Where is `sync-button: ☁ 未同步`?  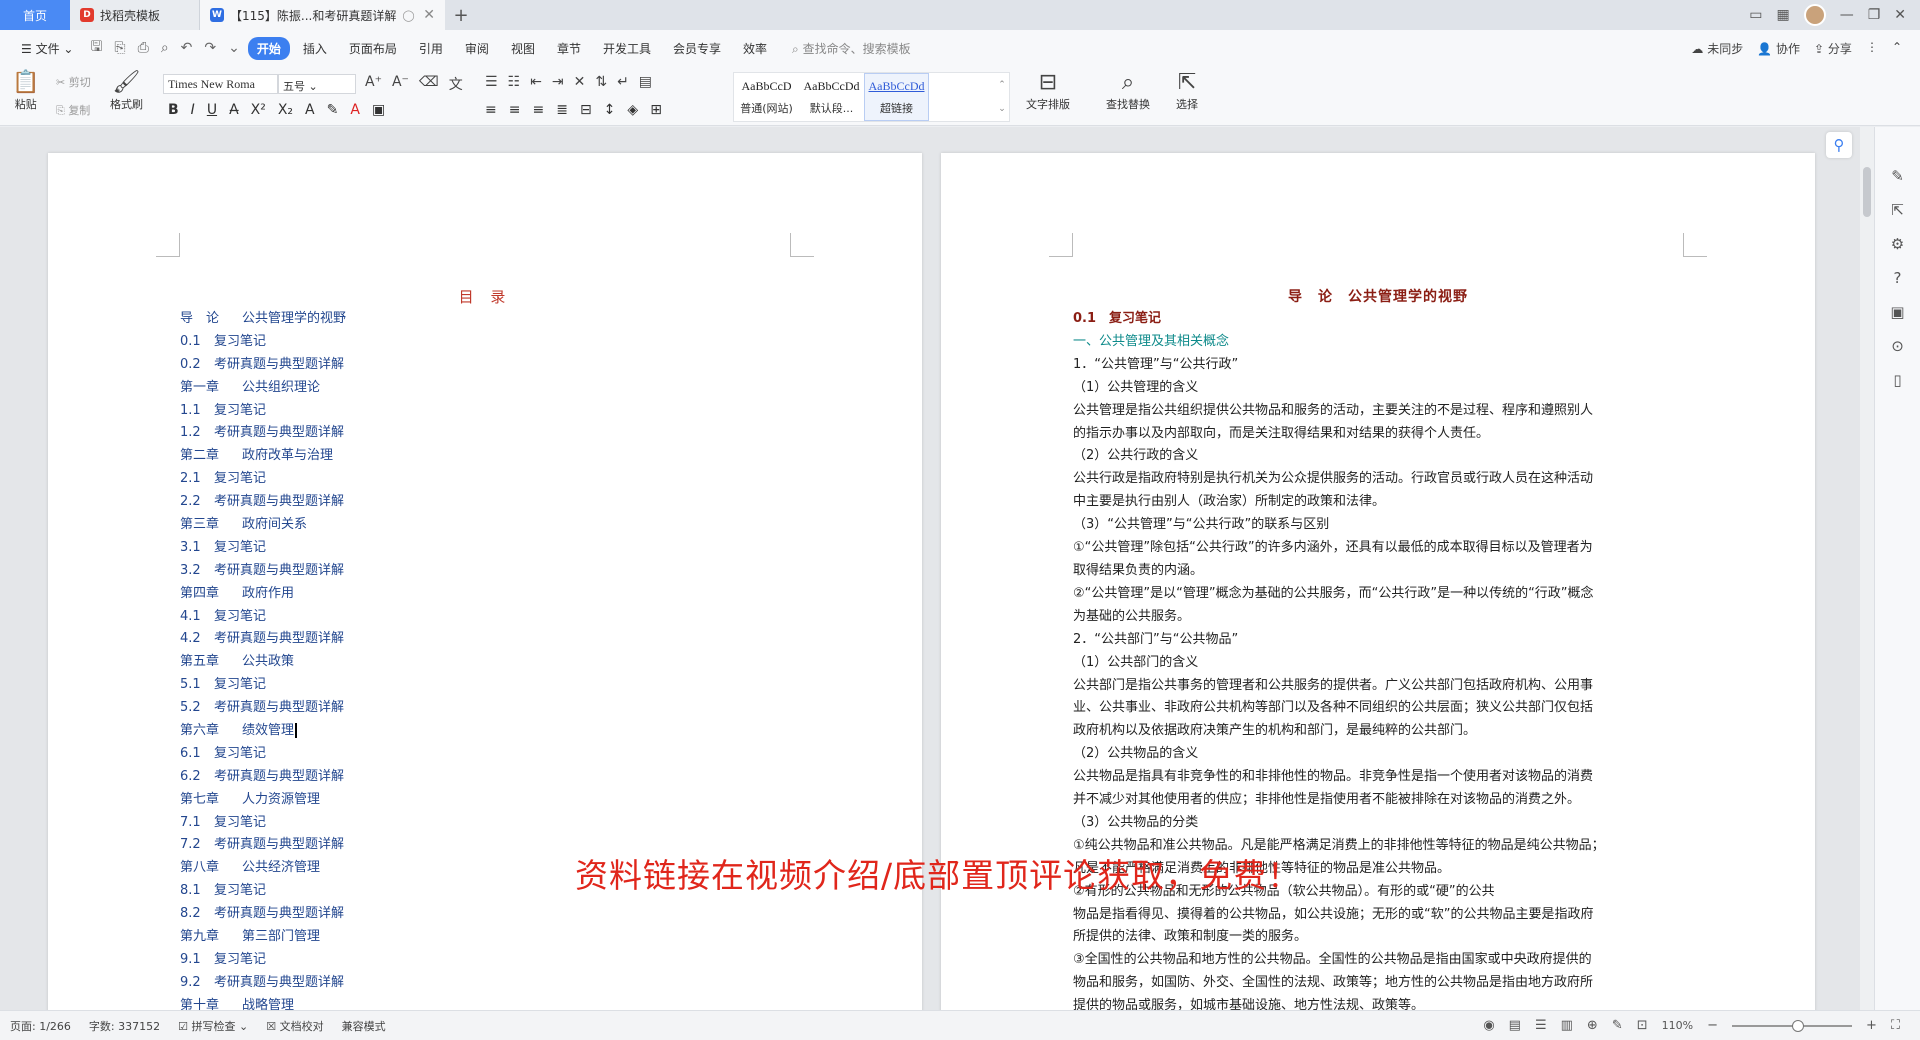 sync-button: ☁ 未同步 is located at coordinates (1717, 48).